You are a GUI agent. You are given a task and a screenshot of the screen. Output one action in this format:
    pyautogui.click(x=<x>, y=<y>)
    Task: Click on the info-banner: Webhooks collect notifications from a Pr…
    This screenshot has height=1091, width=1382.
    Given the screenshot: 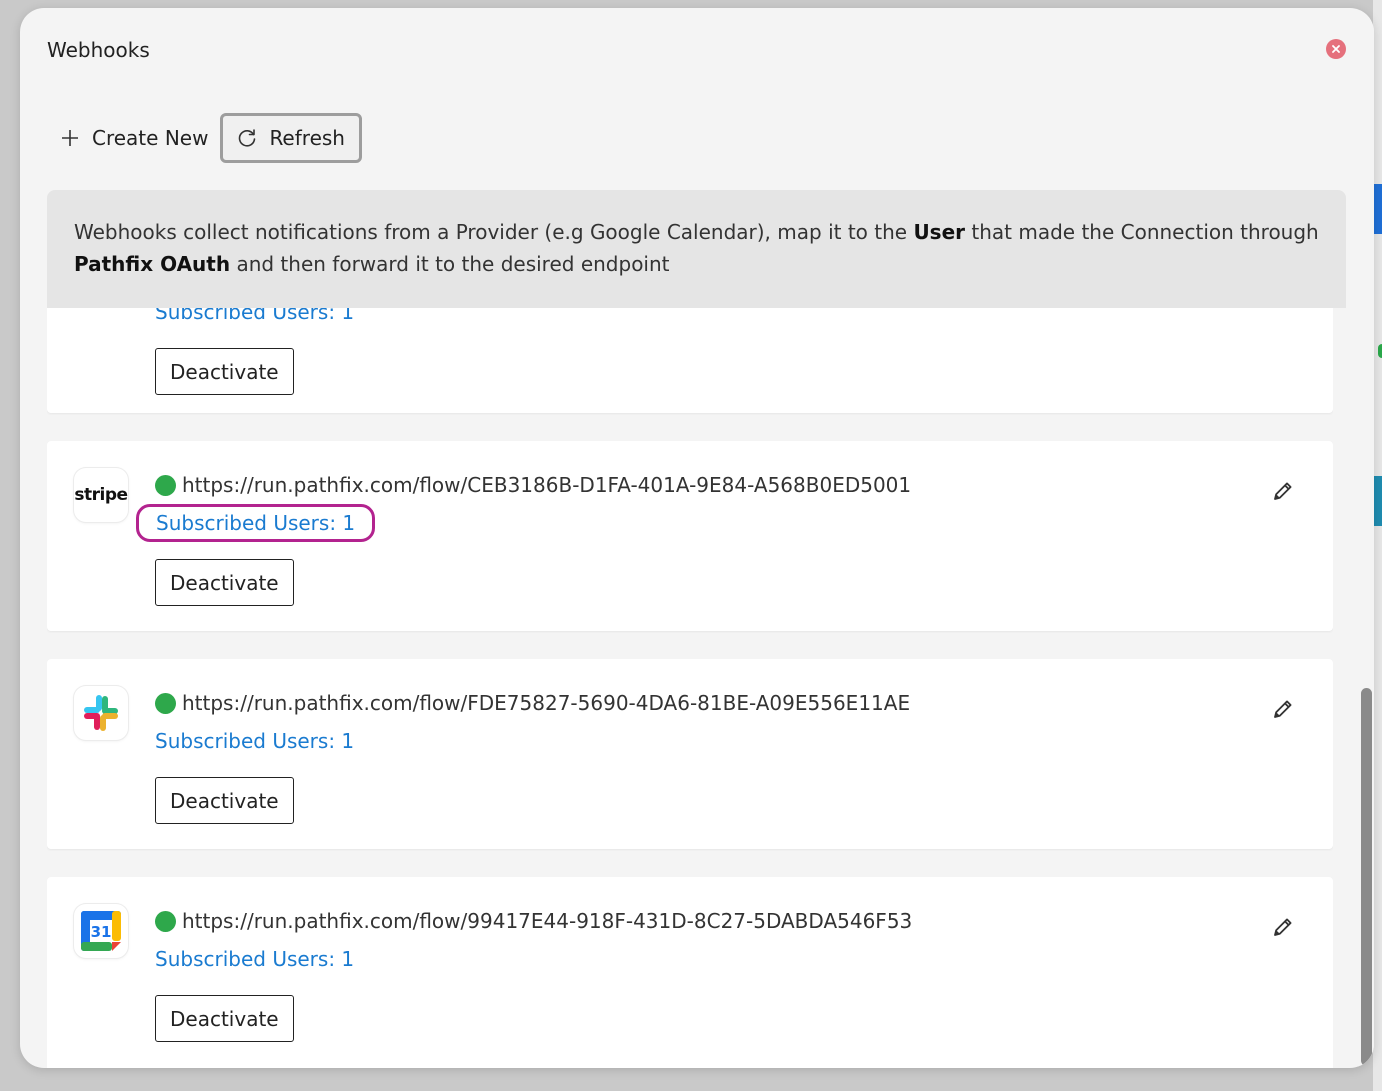 What is the action you would take?
    pyautogui.click(x=696, y=249)
    